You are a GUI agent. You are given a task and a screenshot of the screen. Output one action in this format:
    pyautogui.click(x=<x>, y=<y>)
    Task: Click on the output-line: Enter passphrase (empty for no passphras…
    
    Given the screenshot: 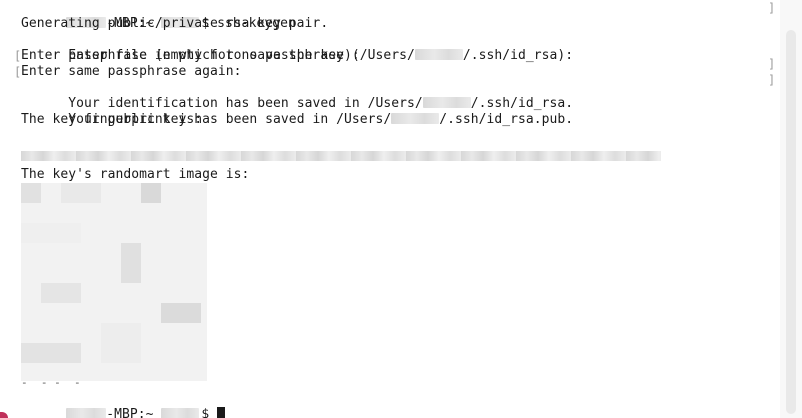 What is the action you would take?
    pyautogui.click(x=190, y=55)
    